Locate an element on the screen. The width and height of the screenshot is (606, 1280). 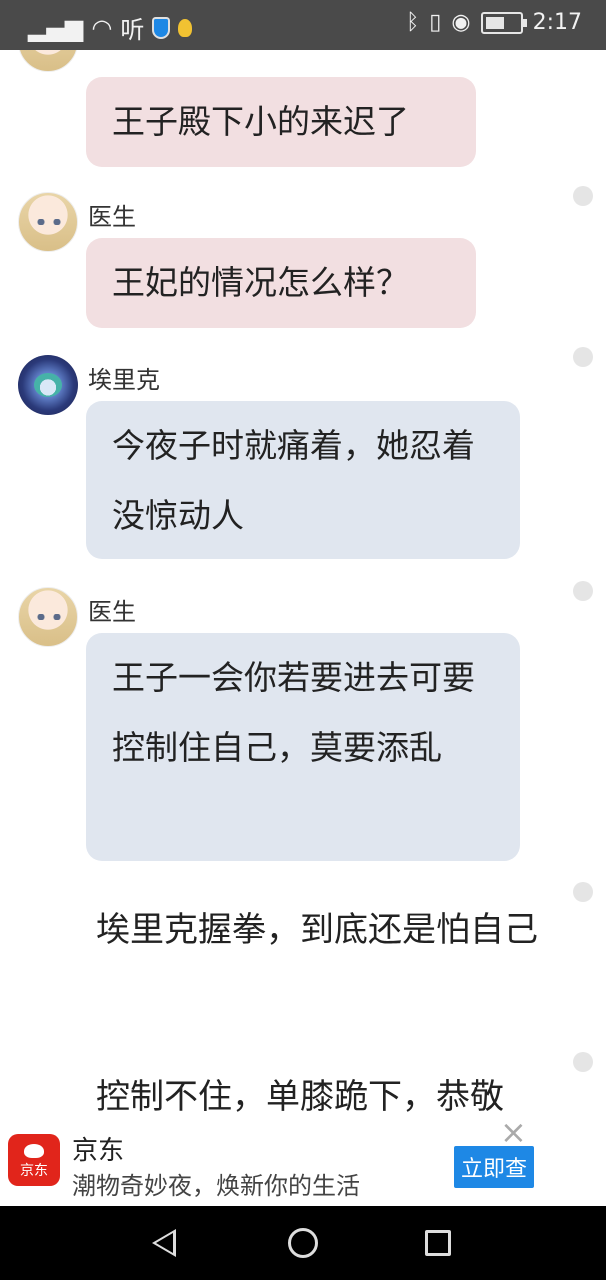
home-icon is located at coordinates (303, 1243).